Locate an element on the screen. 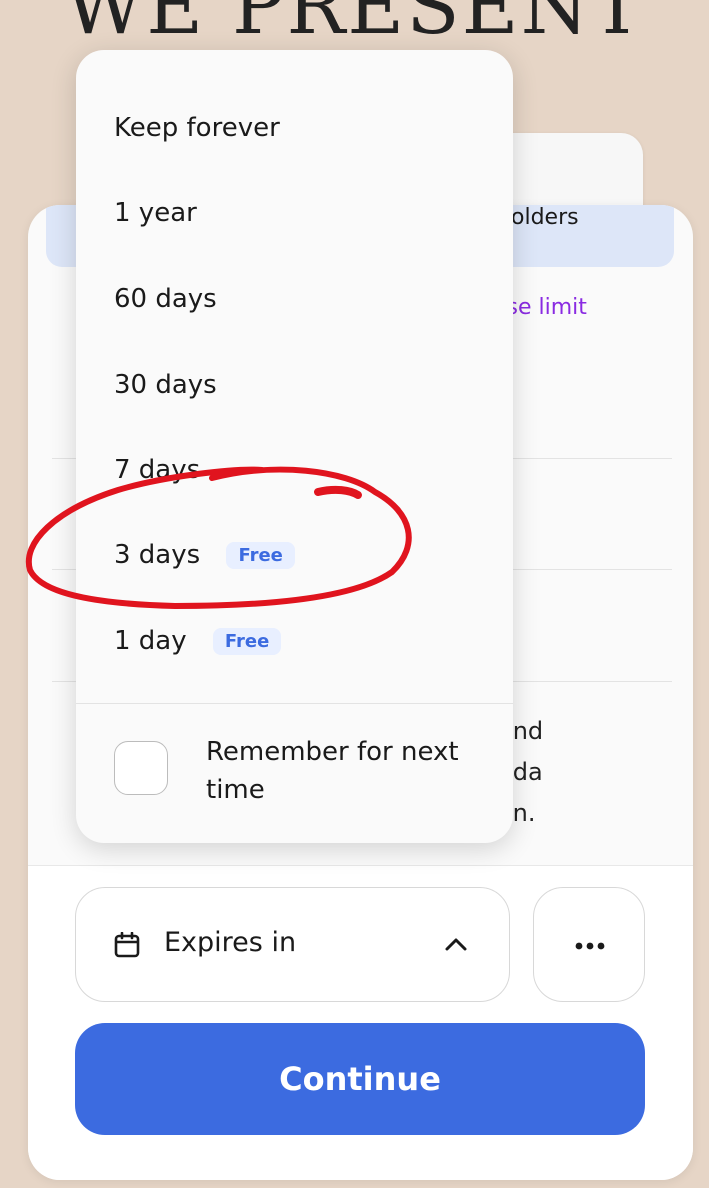 Image resolution: width=709 pixels, height=1188 pixels. more-options-button is located at coordinates (589, 944).